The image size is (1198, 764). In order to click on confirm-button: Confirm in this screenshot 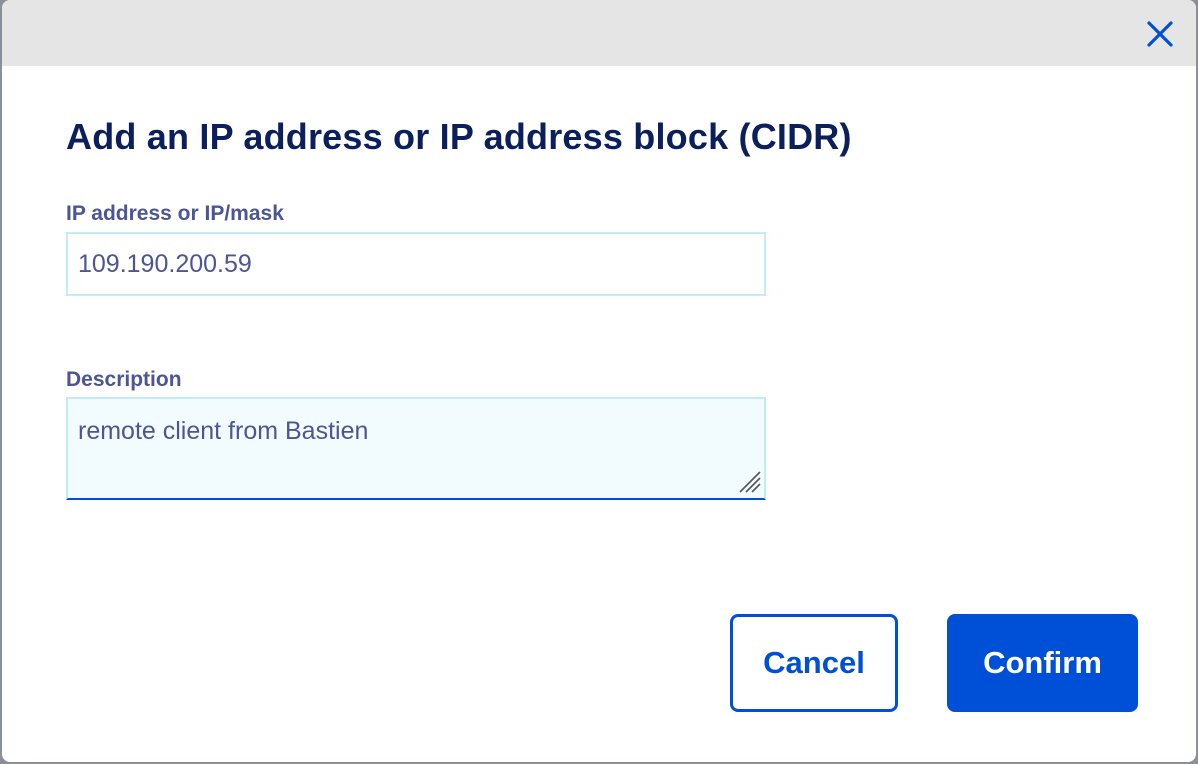, I will do `click(1042, 663)`.